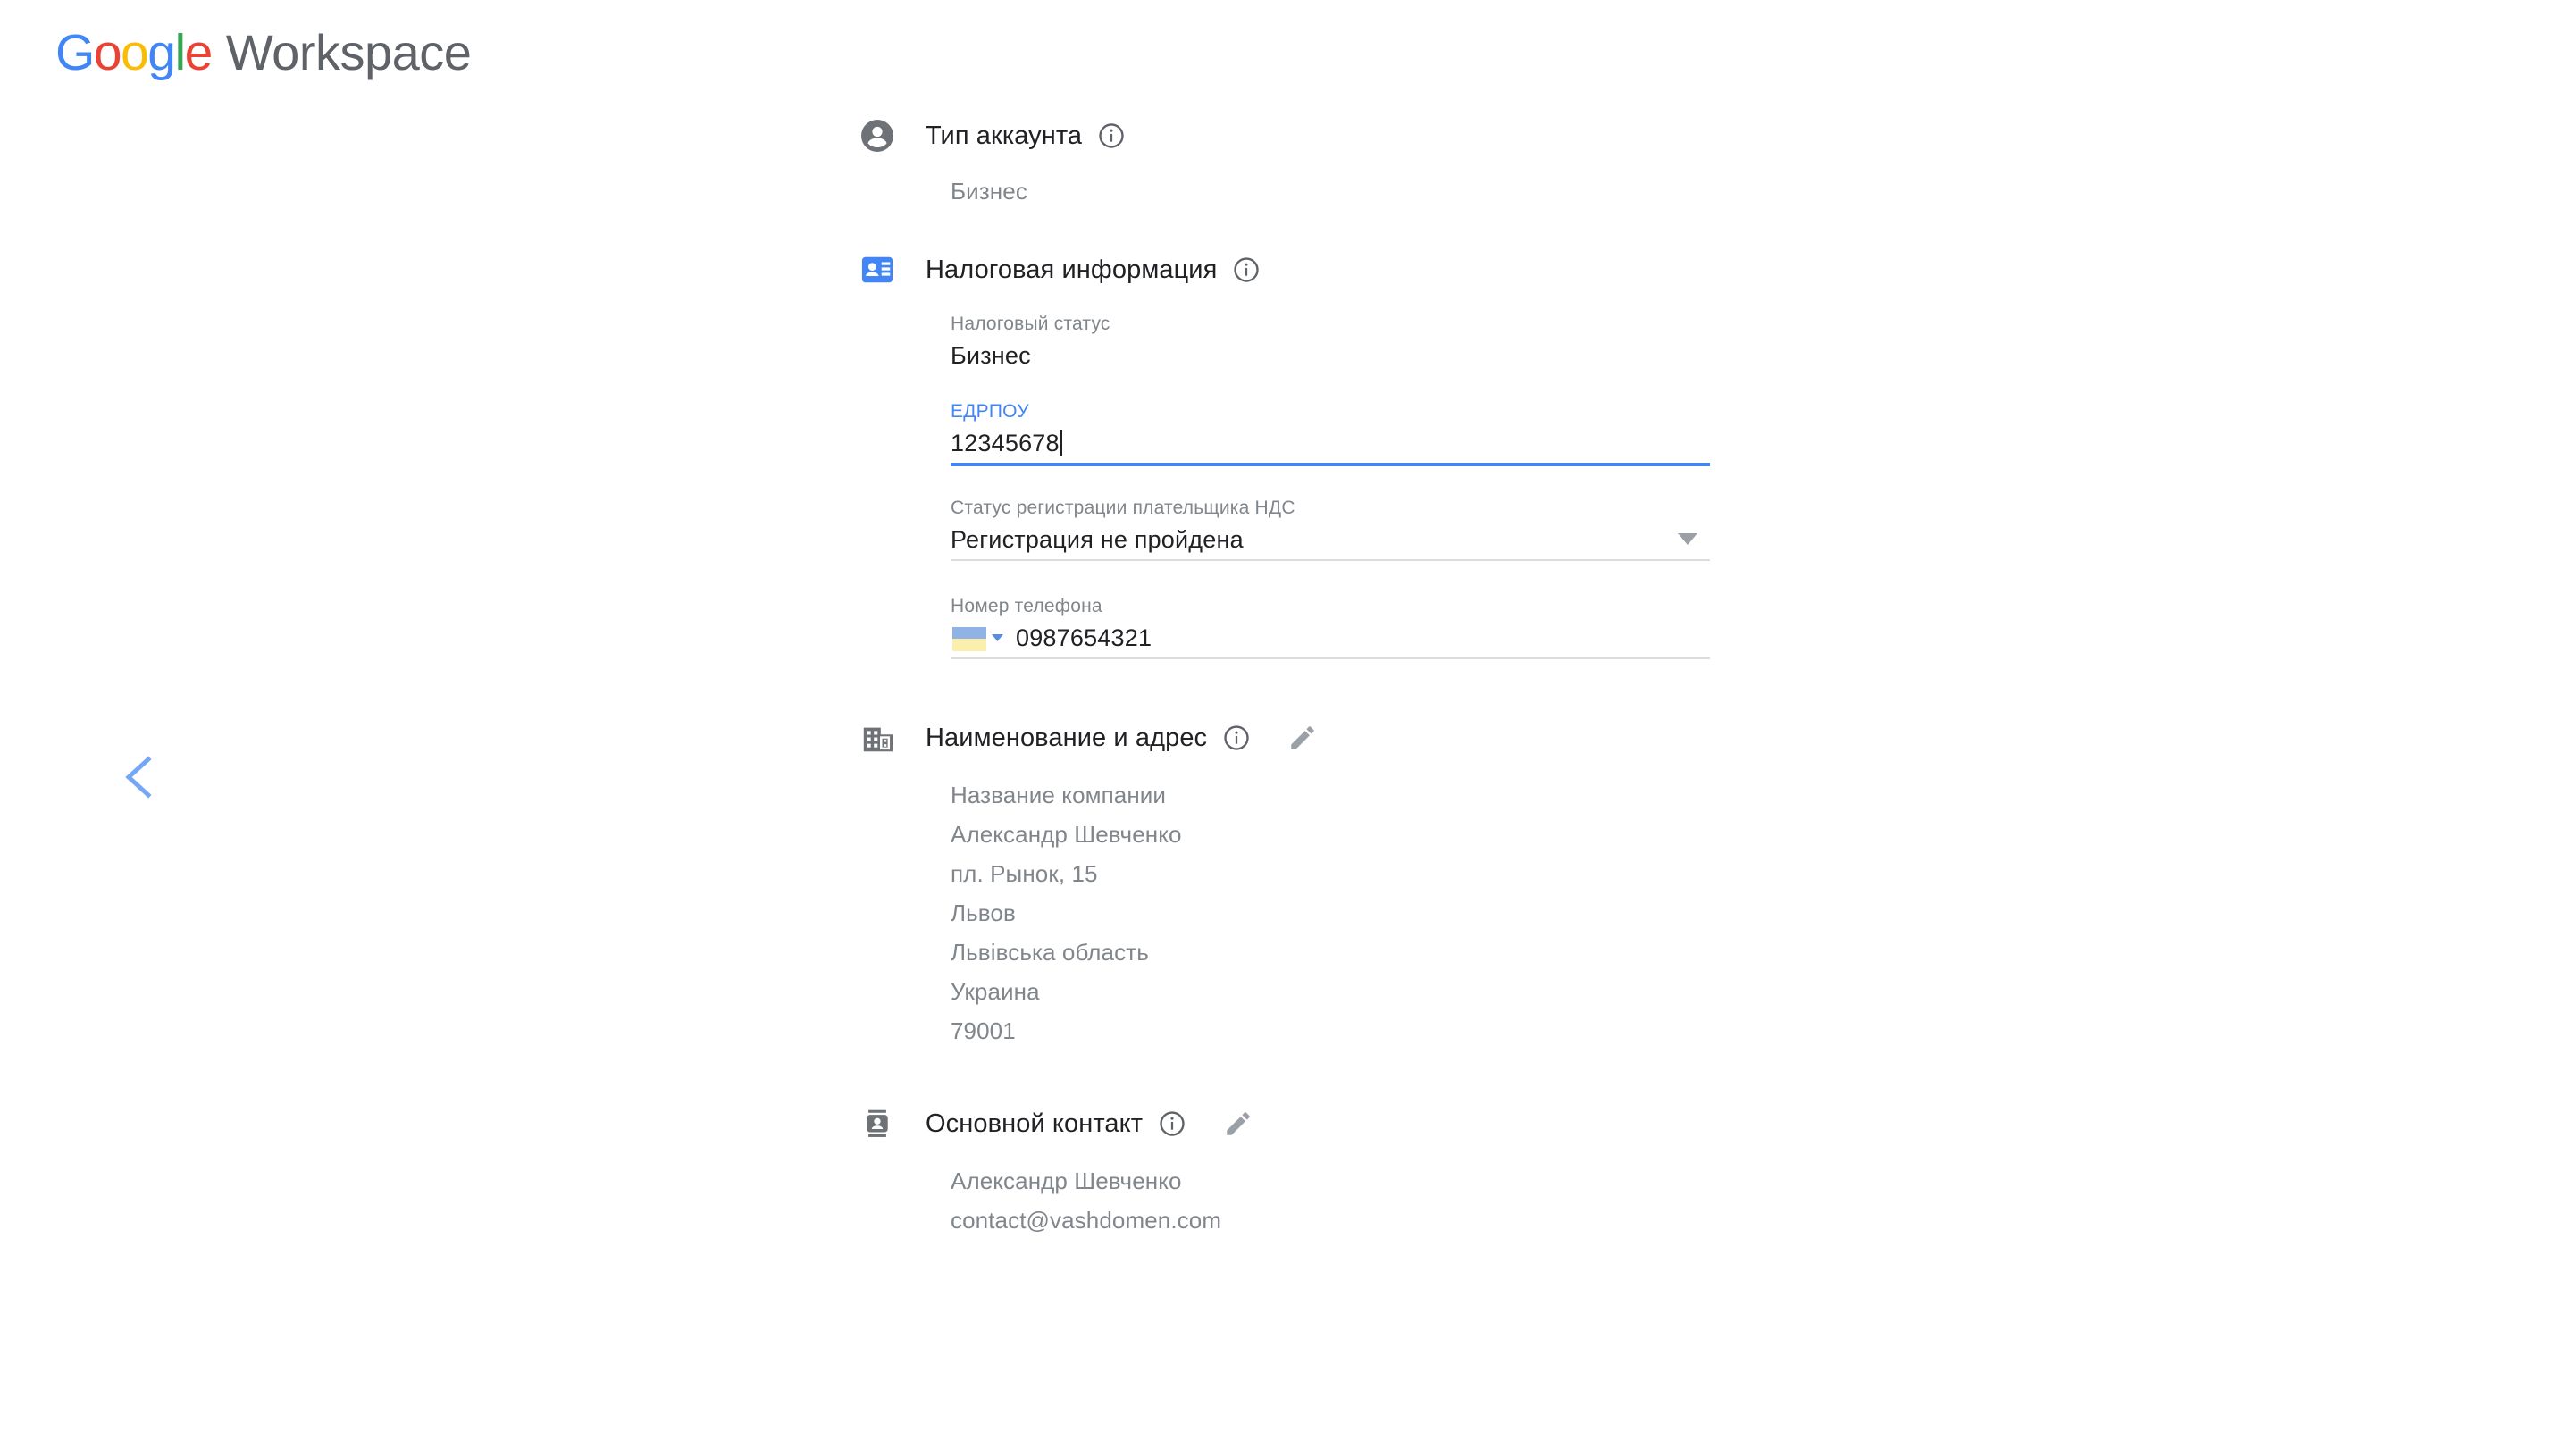  I want to click on tax-status-value: Бизнес, so click(991, 355).